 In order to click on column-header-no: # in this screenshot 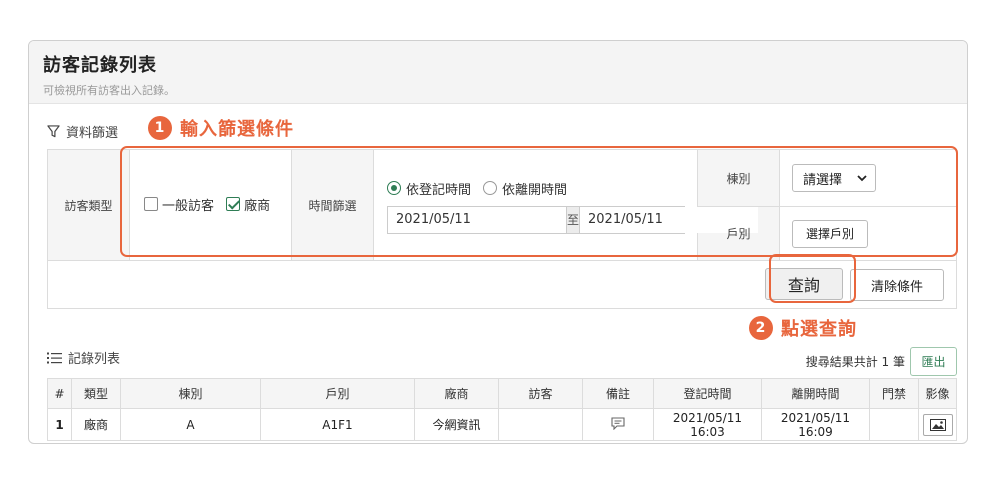, I will do `click(59, 393)`.